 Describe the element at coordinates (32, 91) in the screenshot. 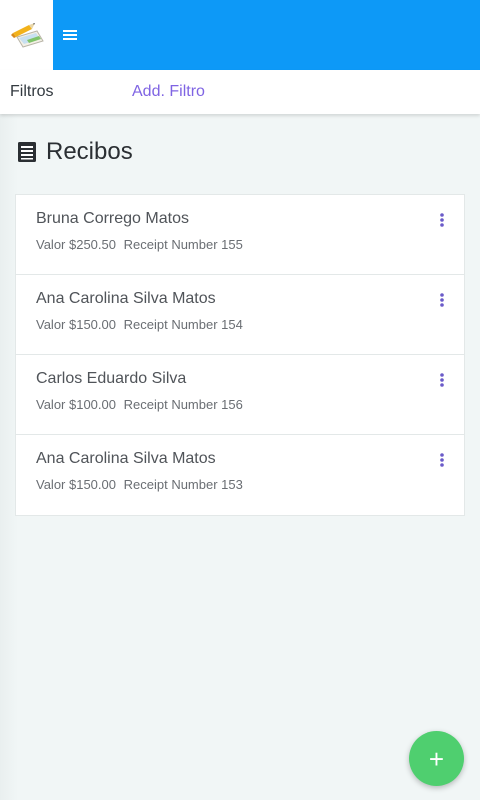

I see `filters-label: Filtros` at that location.